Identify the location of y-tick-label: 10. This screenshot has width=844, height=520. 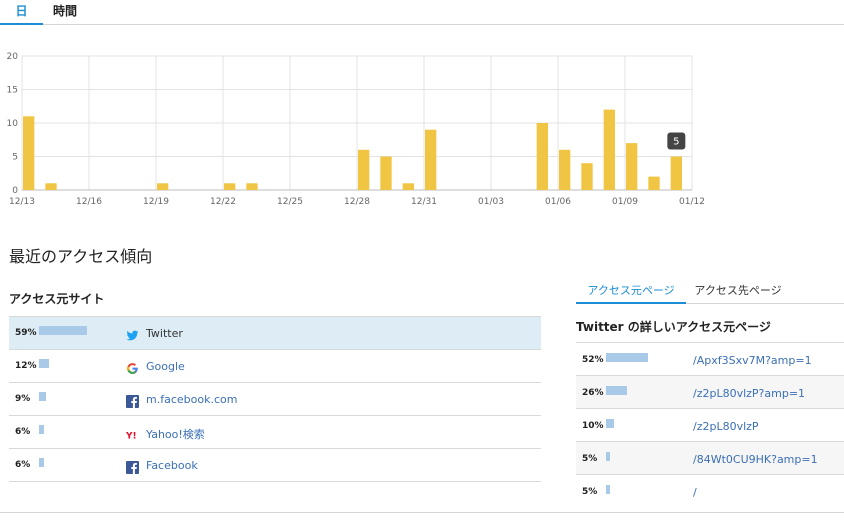
(13, 124).